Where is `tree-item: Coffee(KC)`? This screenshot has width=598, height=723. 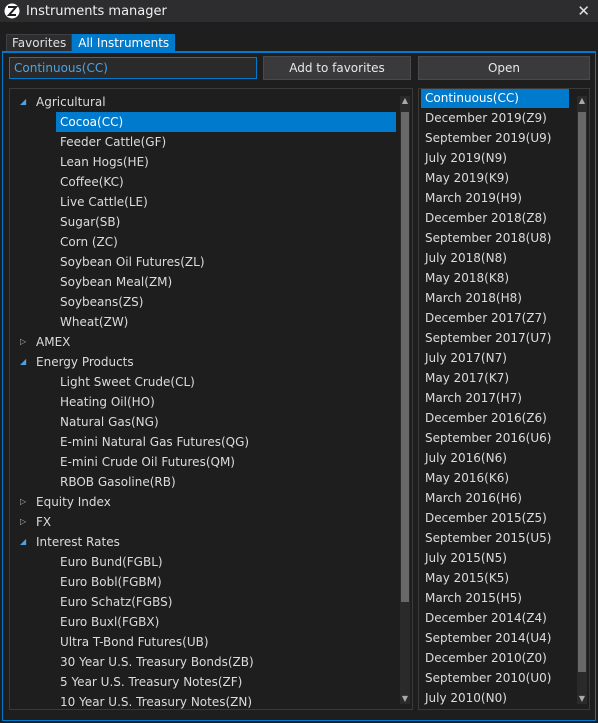
tree-item: Coffee(KC) is located at coordinates (92, 182).